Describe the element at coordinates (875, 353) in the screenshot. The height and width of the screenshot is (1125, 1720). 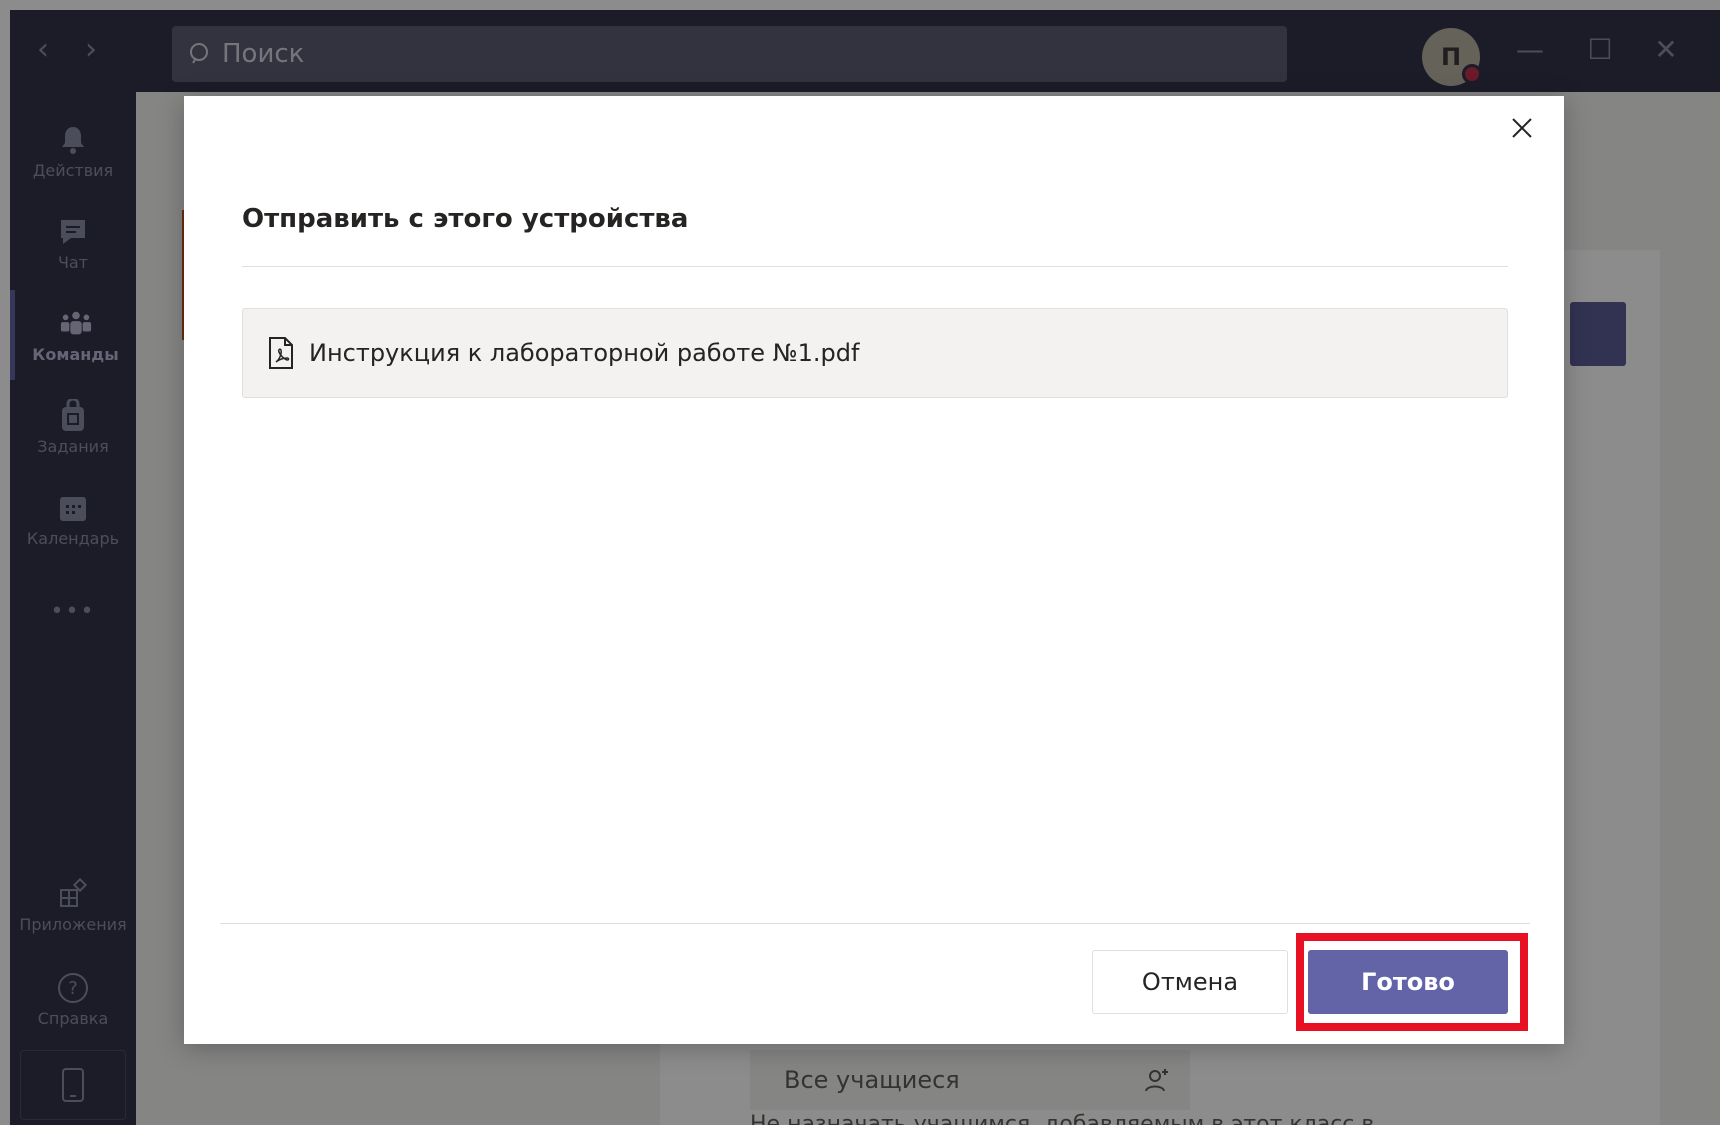
I see `file-item: Инструкция к лабораторной работе №1.pdf` at that location.